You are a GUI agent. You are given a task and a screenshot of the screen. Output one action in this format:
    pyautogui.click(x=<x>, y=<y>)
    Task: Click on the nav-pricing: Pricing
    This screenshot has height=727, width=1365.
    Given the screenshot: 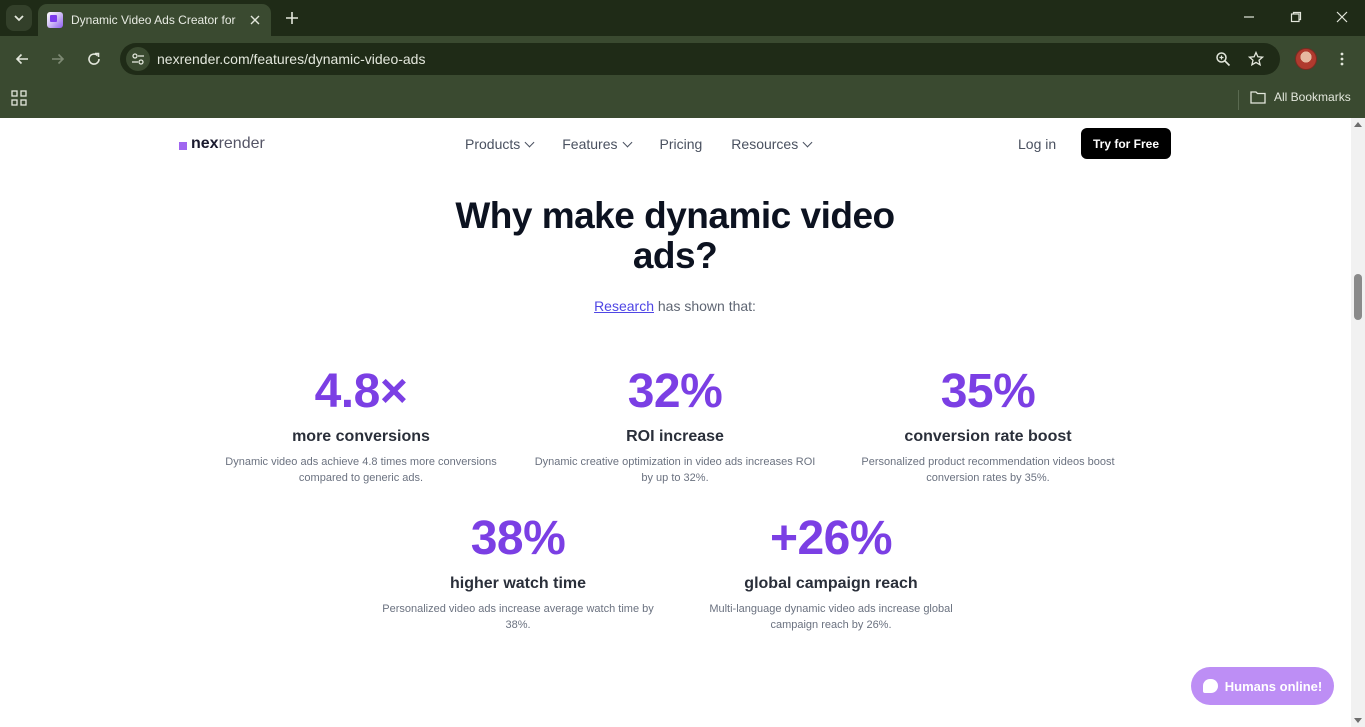 What is the action you would take?
    pyautogui.click(x=681, y=144)
    